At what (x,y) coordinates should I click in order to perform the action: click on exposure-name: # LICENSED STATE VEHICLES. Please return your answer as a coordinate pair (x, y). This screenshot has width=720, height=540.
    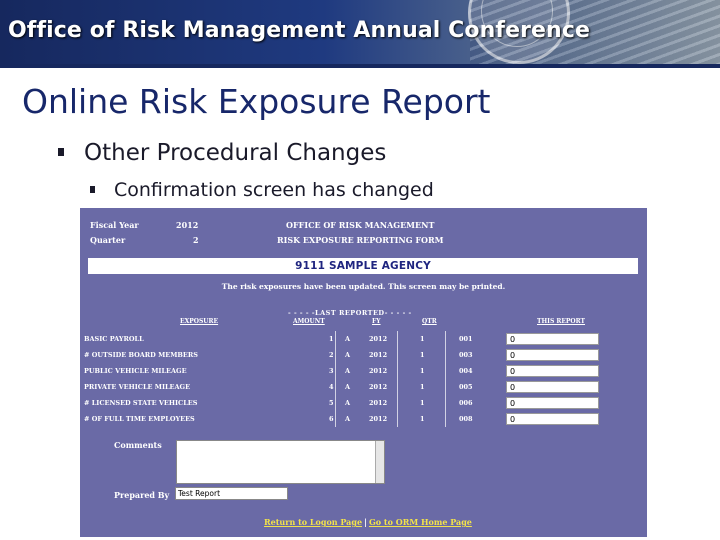
    Looking at the image, I should click on (141, 403).